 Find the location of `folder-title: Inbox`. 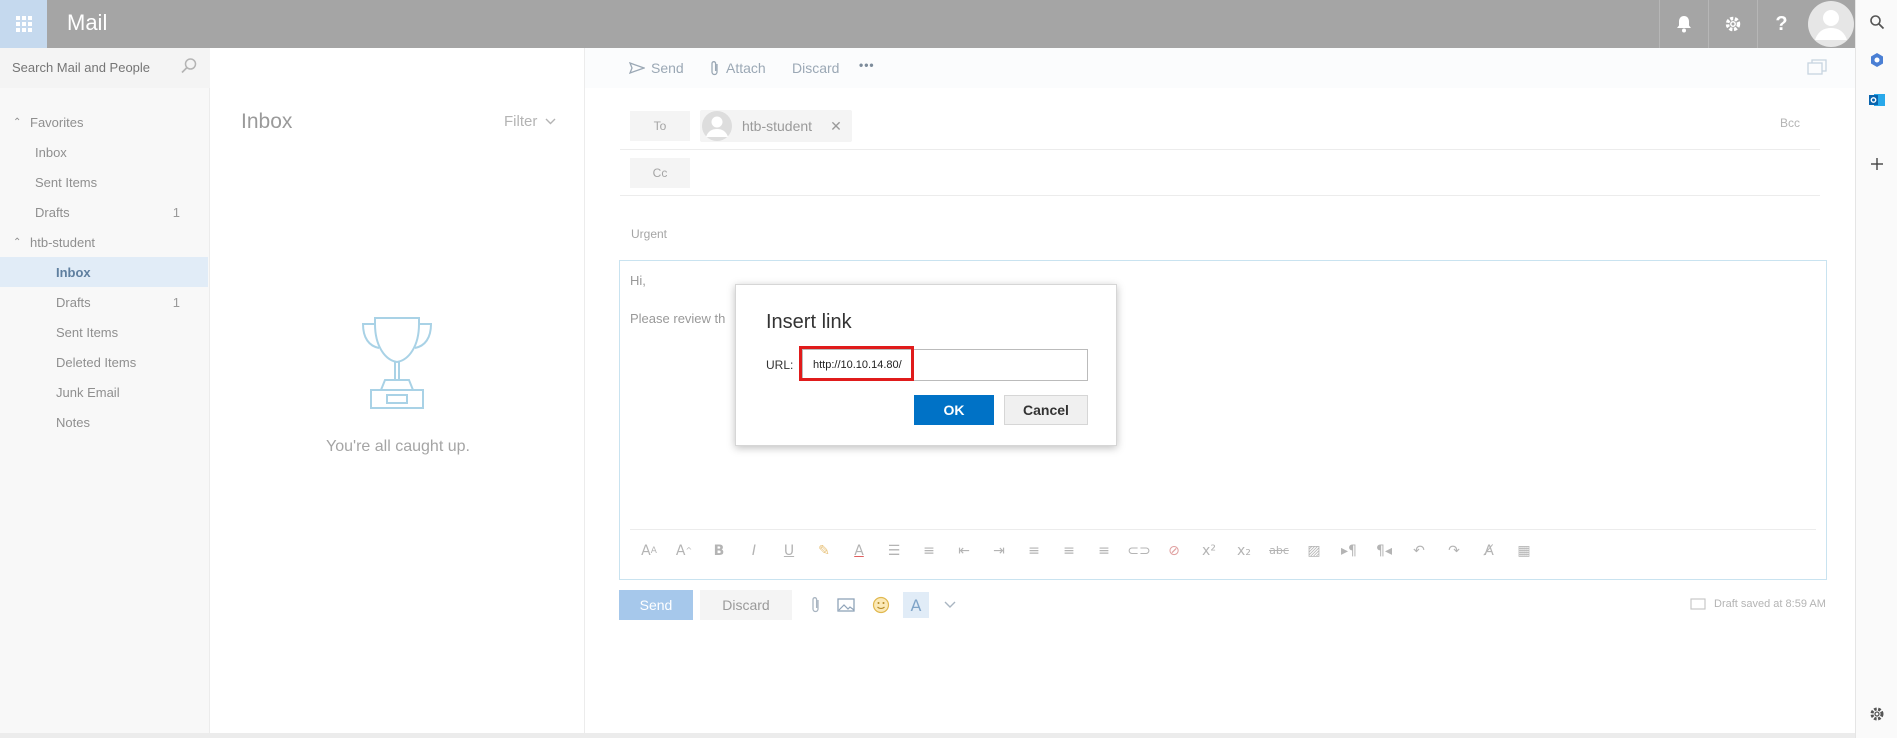

folder-title: Inbox is located at coordinates (267, 121).